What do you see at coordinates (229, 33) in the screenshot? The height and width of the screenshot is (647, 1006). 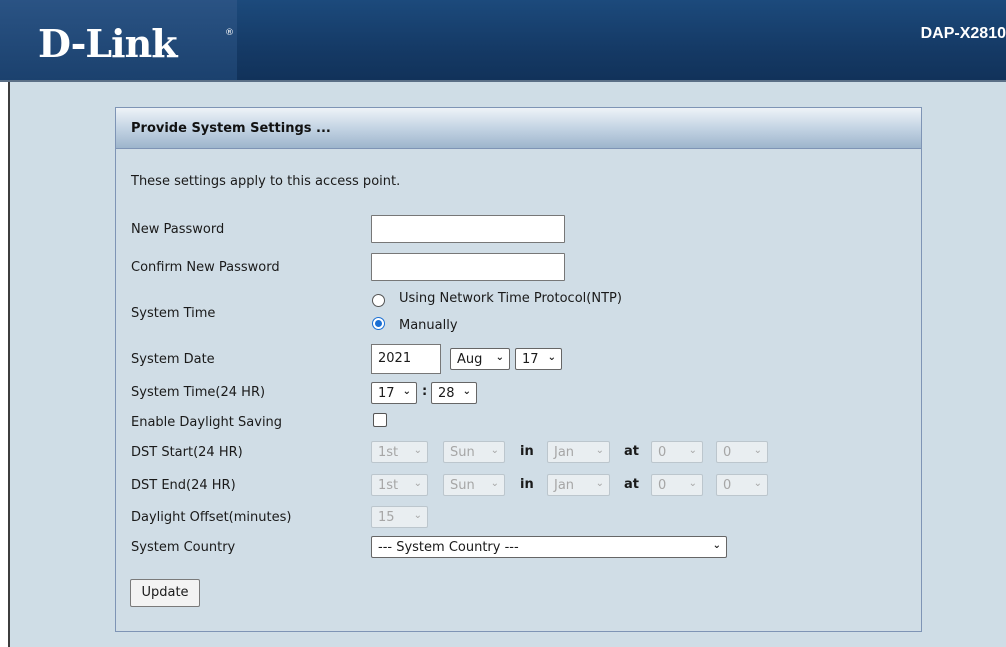 I see `registered-mark: ®` at bounding box center [229, 33].